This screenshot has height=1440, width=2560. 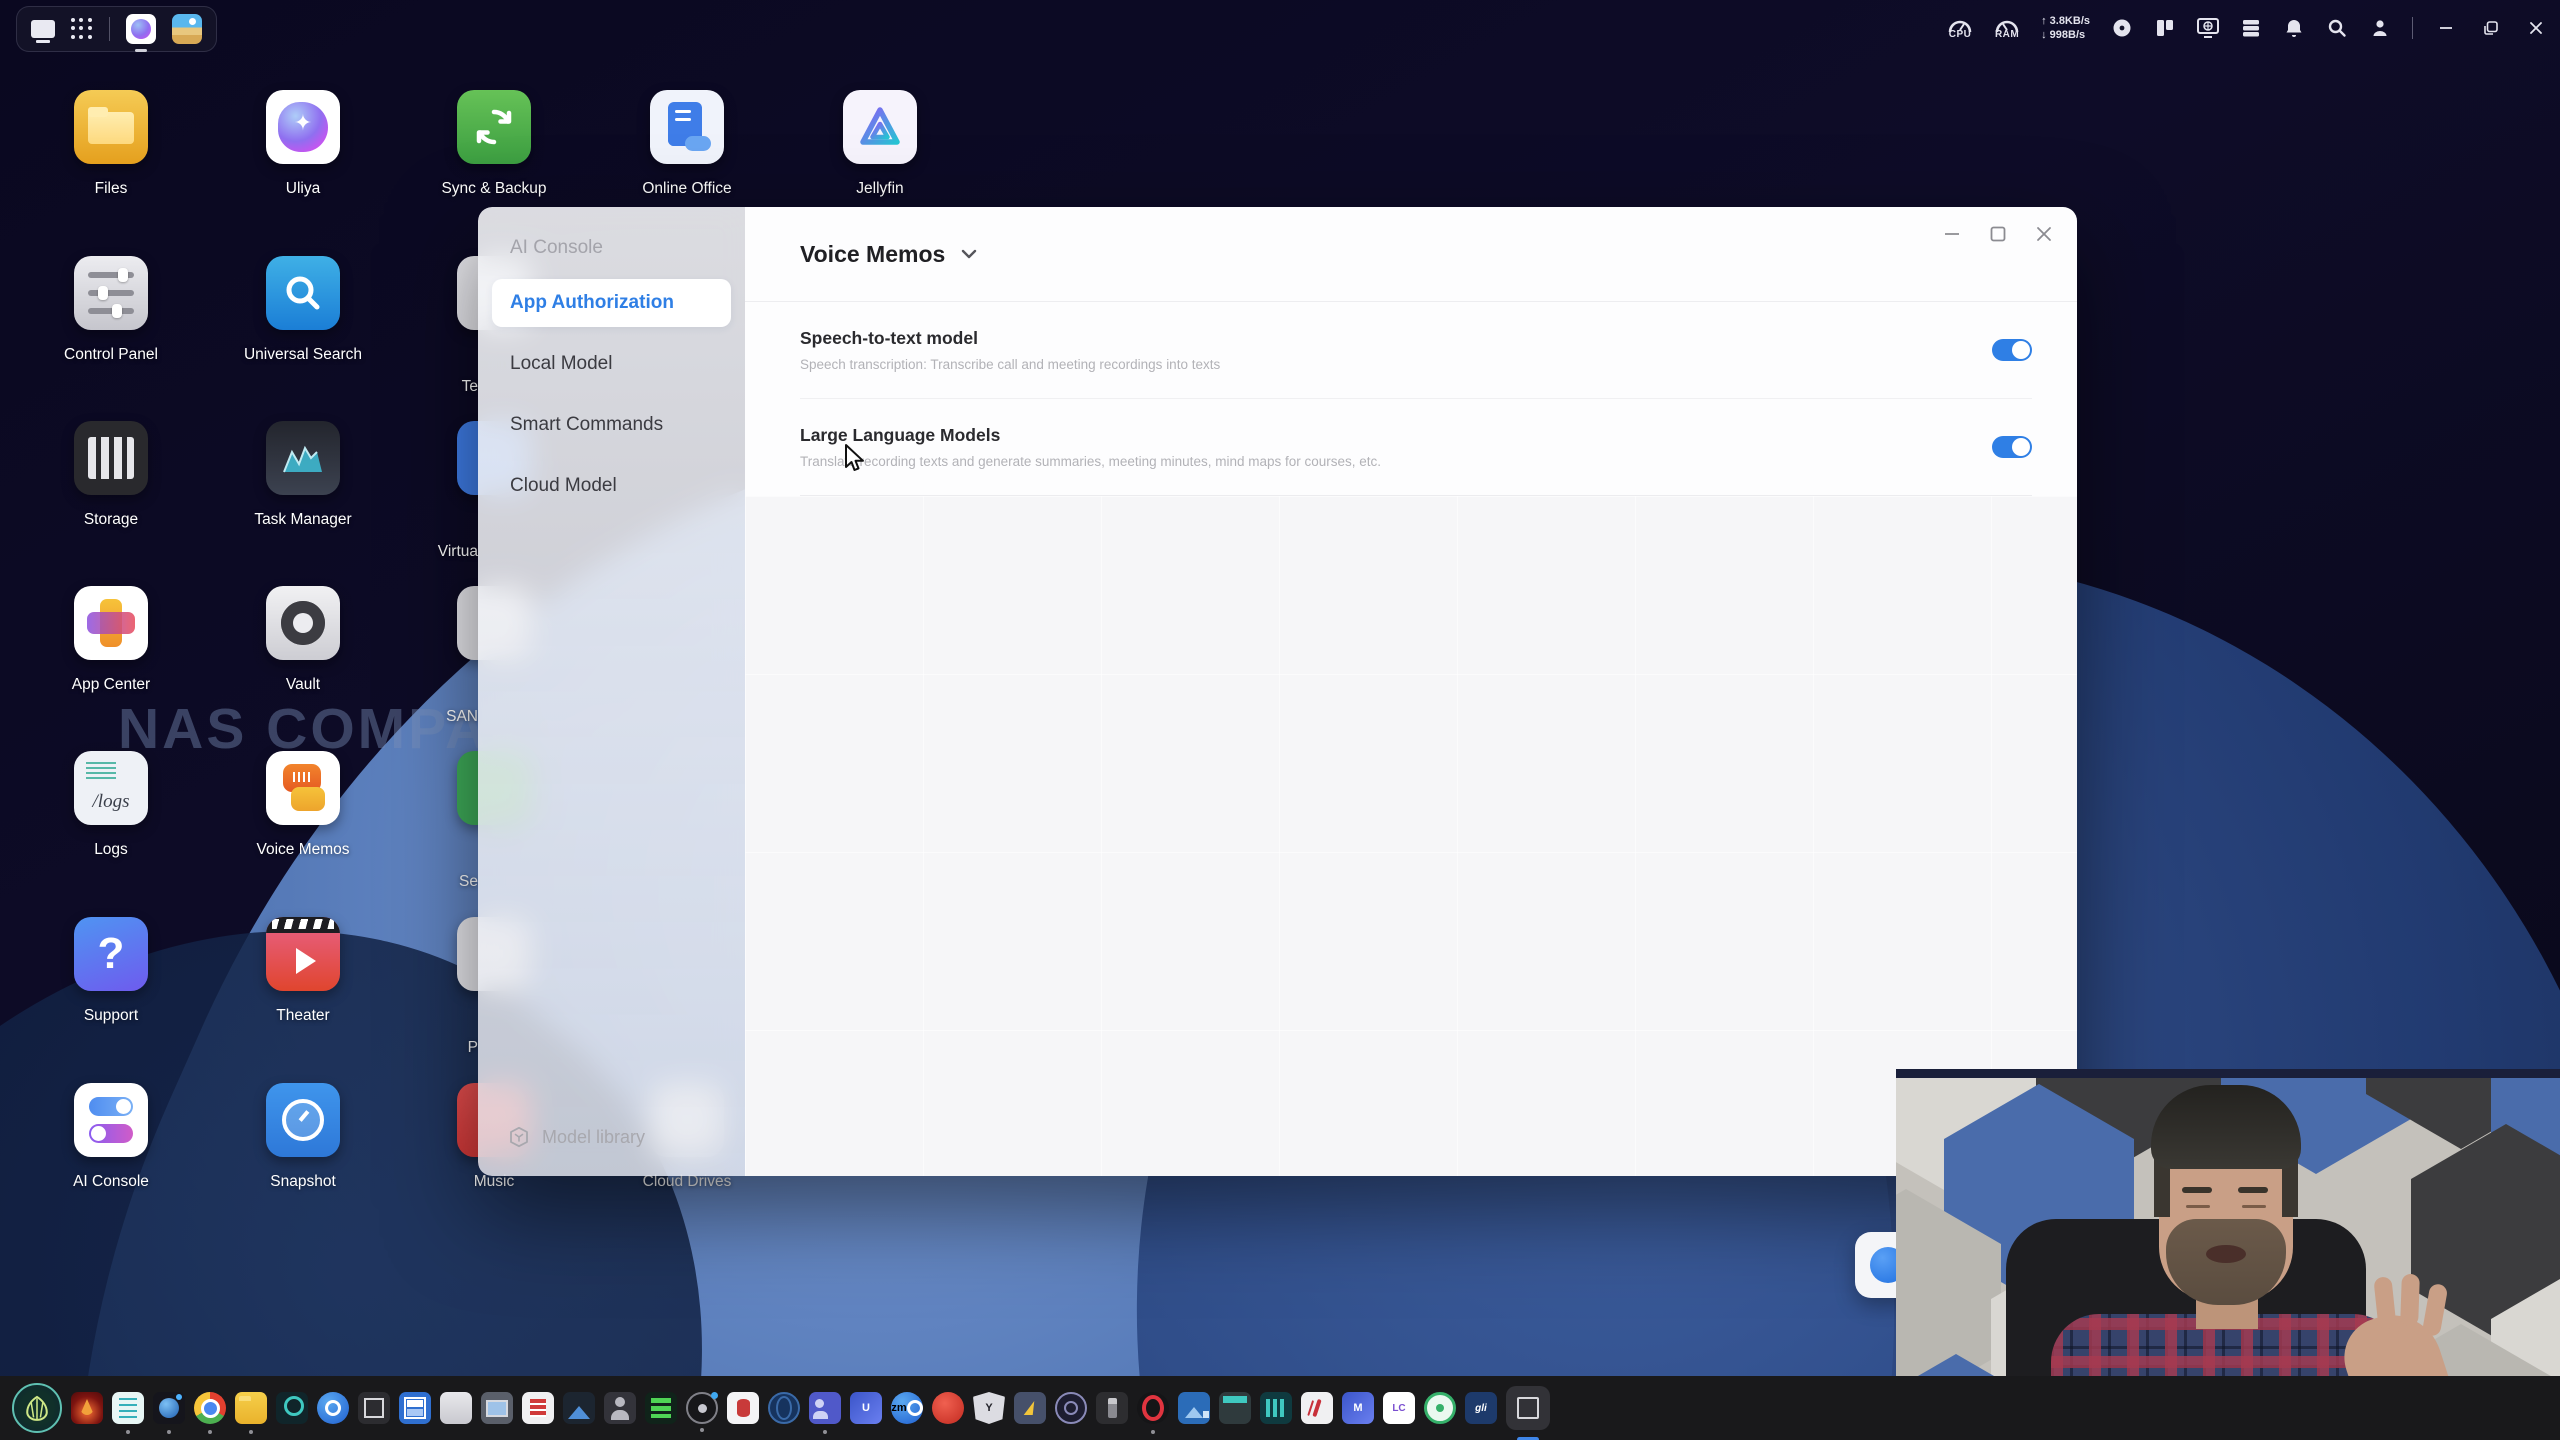 What do you see at coordinates (1358, 1408) in the screenshot?
I see `taskbar-m-app: M` at bounding box center [1358, 1408].